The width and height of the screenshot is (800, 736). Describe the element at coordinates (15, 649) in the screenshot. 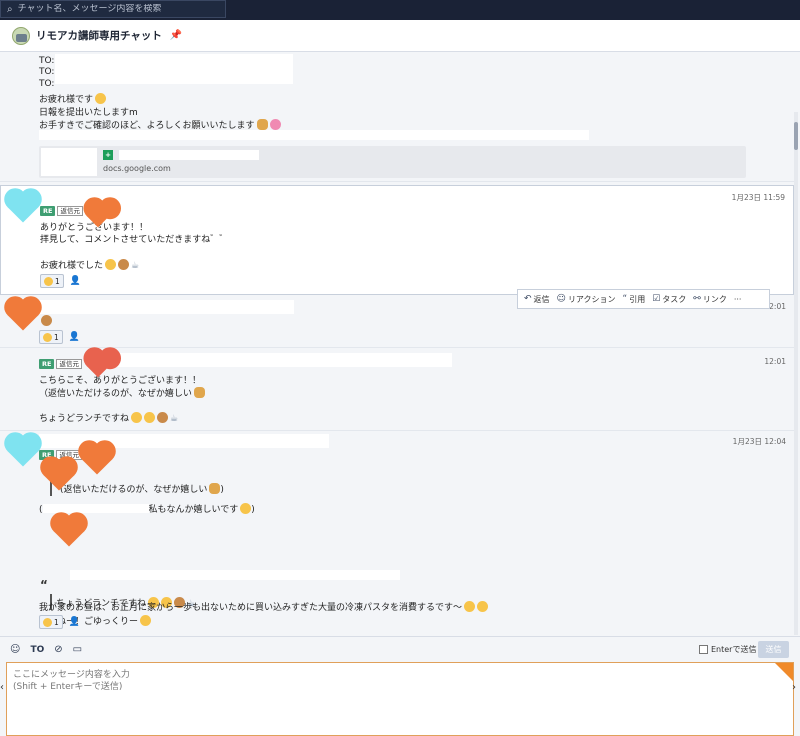

I see `emoji-icon: ☺` at that location.